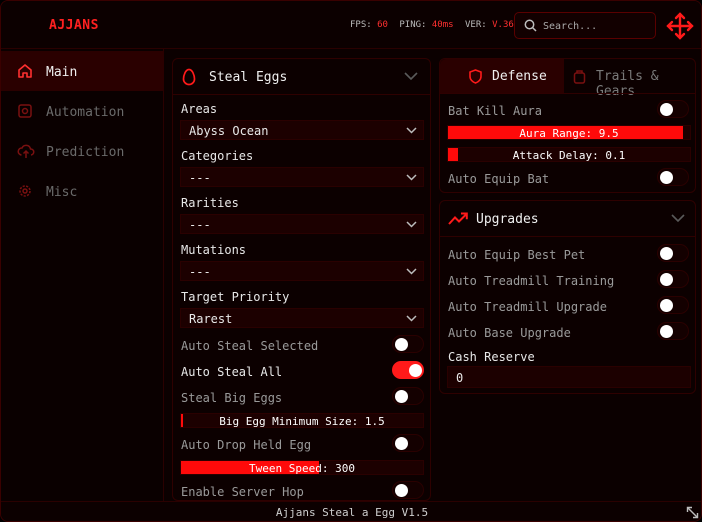 The height and width of the screenshot is (522, 702). I want to click on slider-text: Big Egg Minimum Size: 1.5, so click(302, 421).